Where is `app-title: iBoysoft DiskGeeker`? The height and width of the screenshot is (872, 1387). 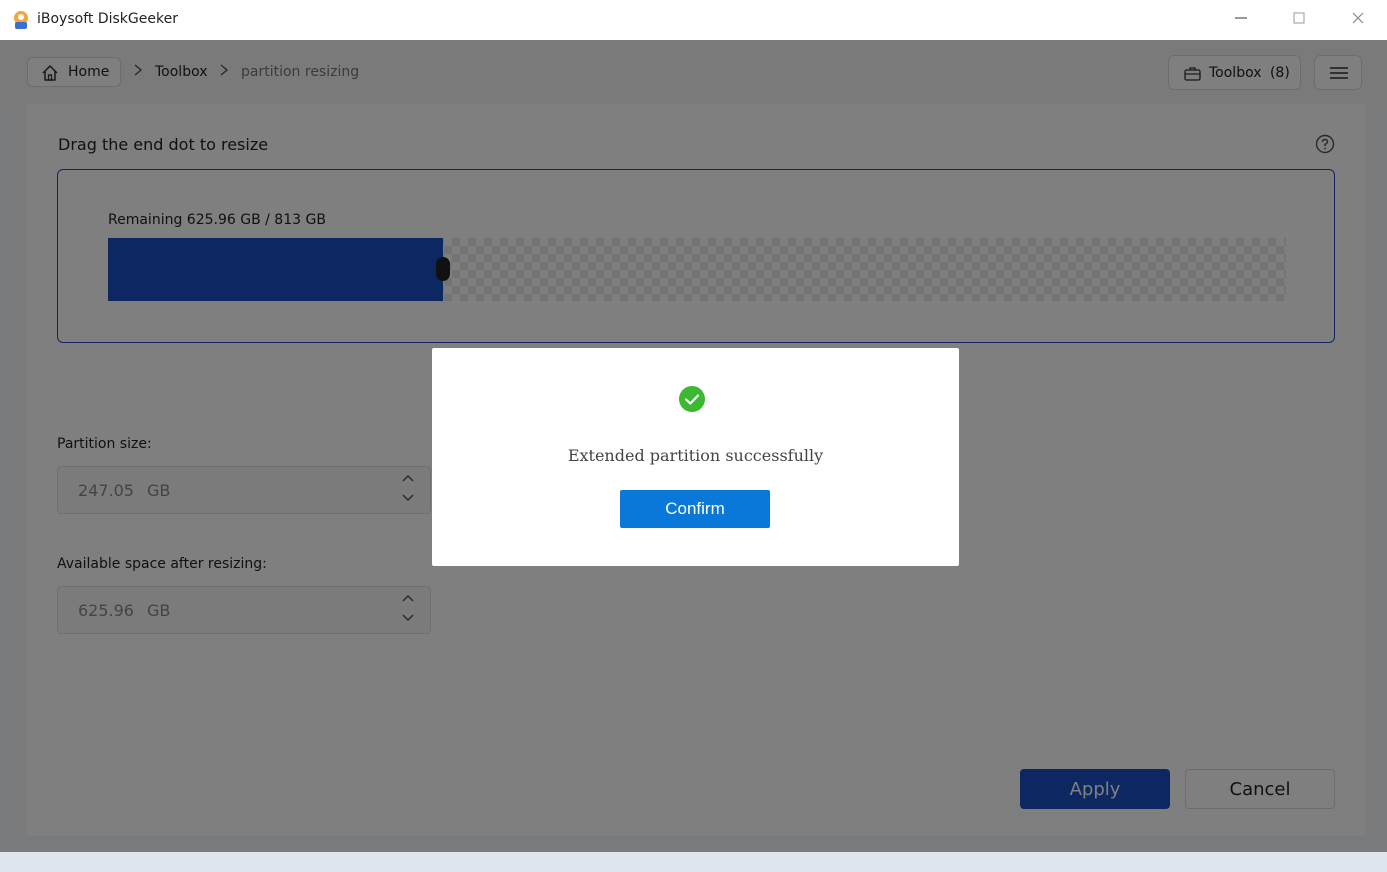 app-title: iBoysoft DiskGeeker is located at coordinates (107, 19).